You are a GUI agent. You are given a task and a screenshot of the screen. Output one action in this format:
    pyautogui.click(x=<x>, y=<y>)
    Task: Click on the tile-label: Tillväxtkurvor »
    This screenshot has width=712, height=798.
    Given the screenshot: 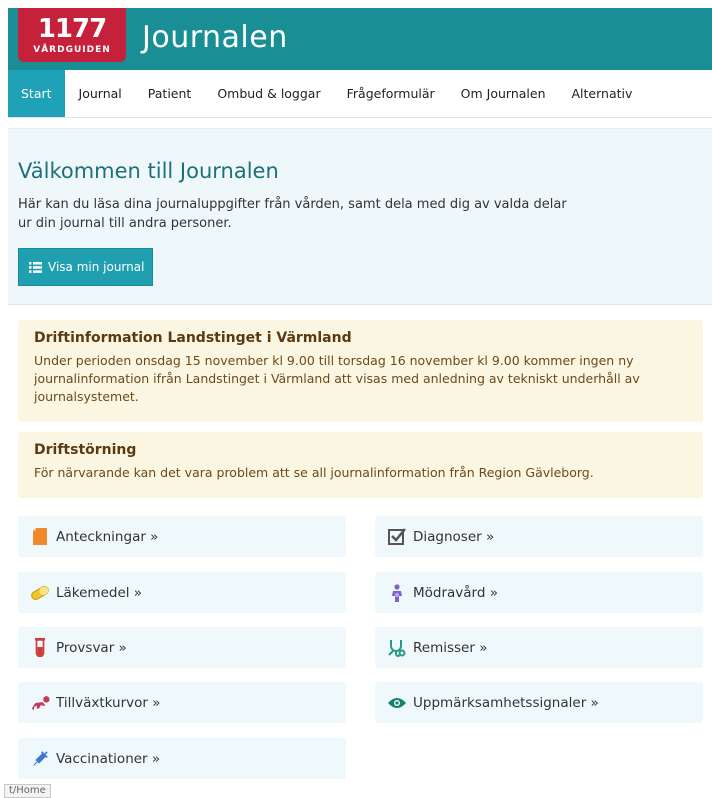 What is the action you would take?
    pyautogui.click(x=108, y=702)
    